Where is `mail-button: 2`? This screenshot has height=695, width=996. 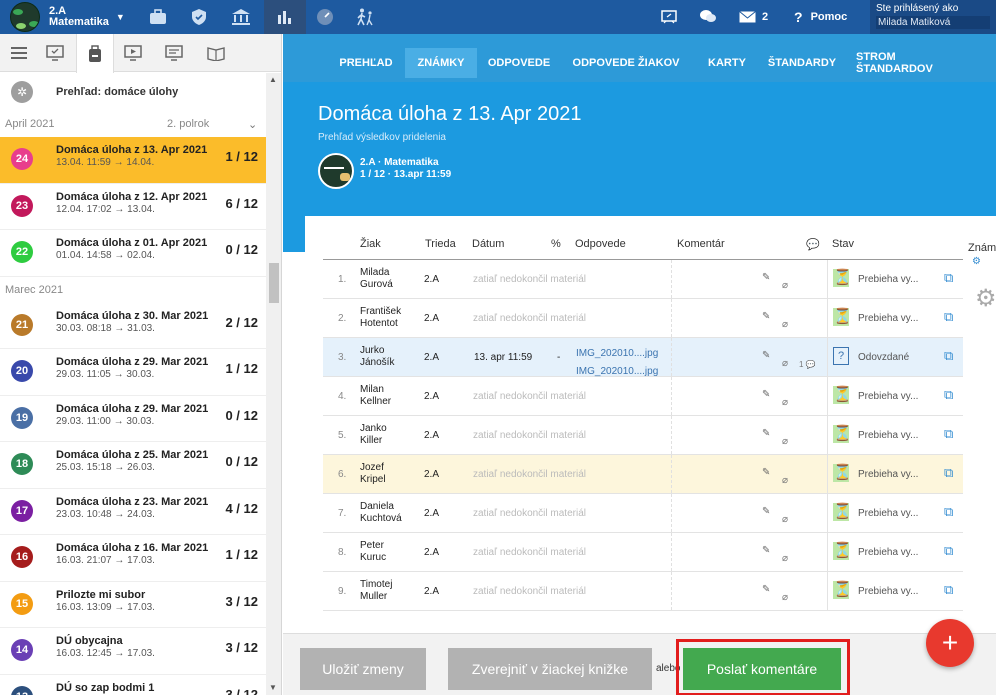 mail-button: 2 is located at coordinates (753, 17).